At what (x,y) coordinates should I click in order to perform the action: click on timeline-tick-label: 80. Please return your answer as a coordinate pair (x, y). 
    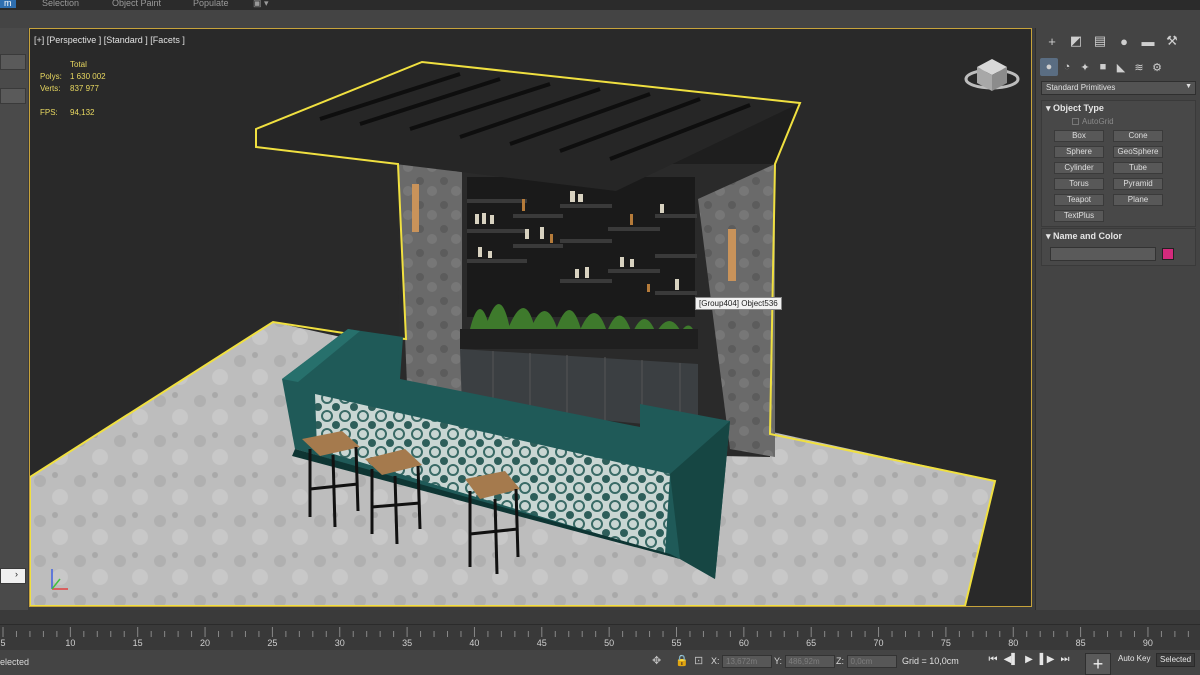
    Looking at the image, I should click on (1013, 643).